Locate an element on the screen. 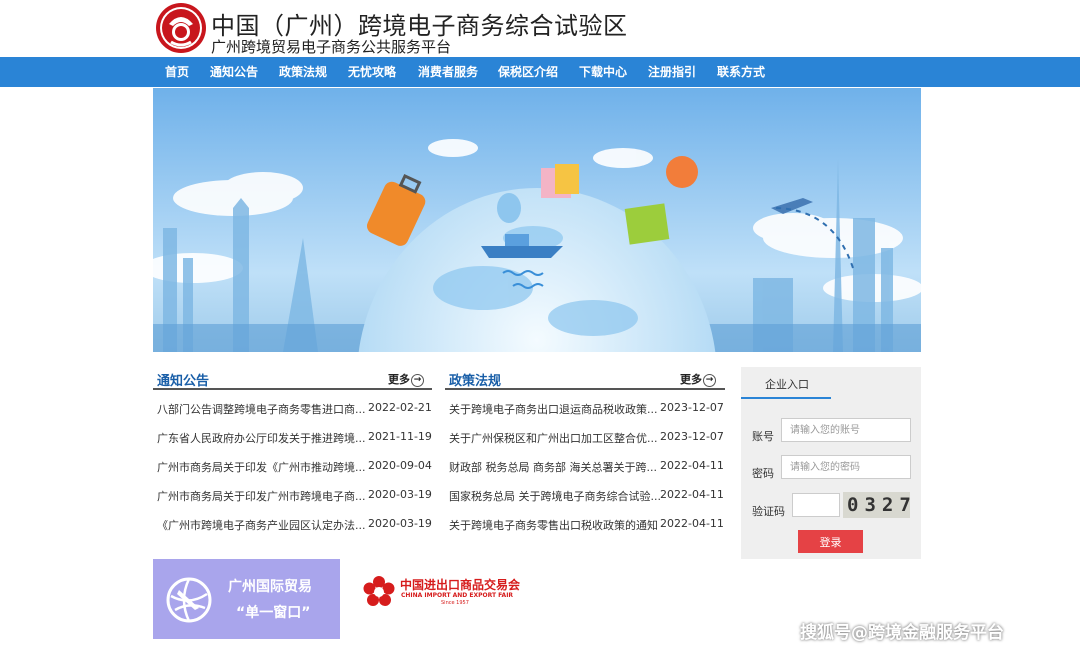 The image size is (1080, 654). notices-more-label: 更多 is located at coordinates (399, 379).